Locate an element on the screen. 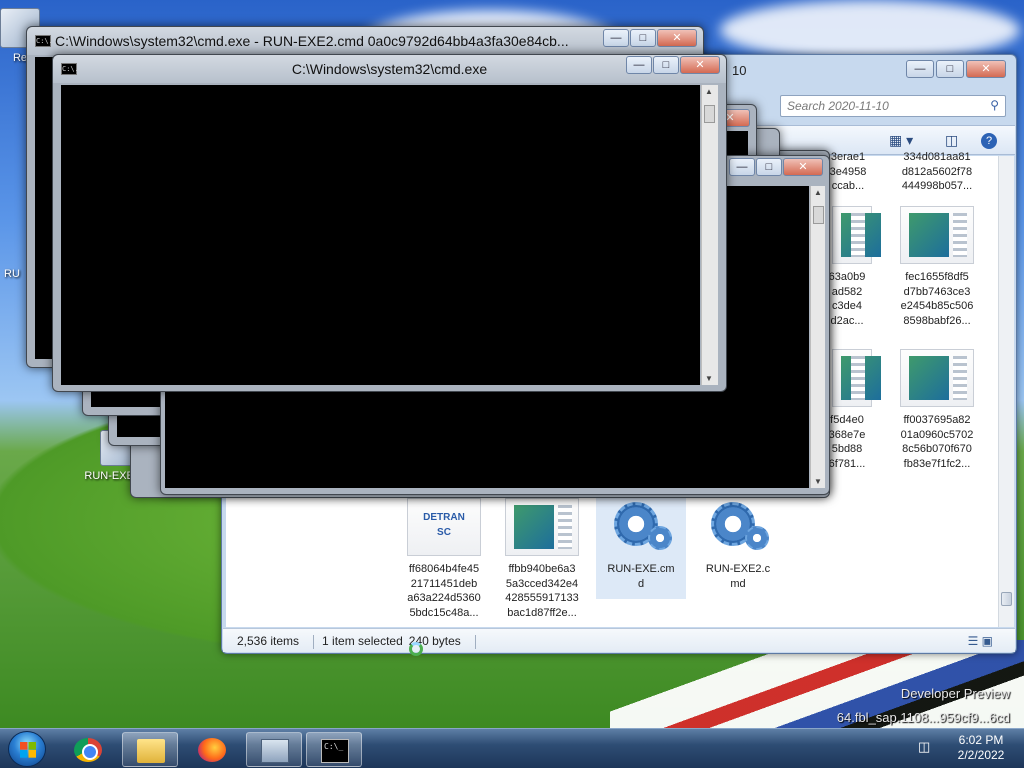  file-name-line: 01a0960c5702 is located at coordinates (937, 434).